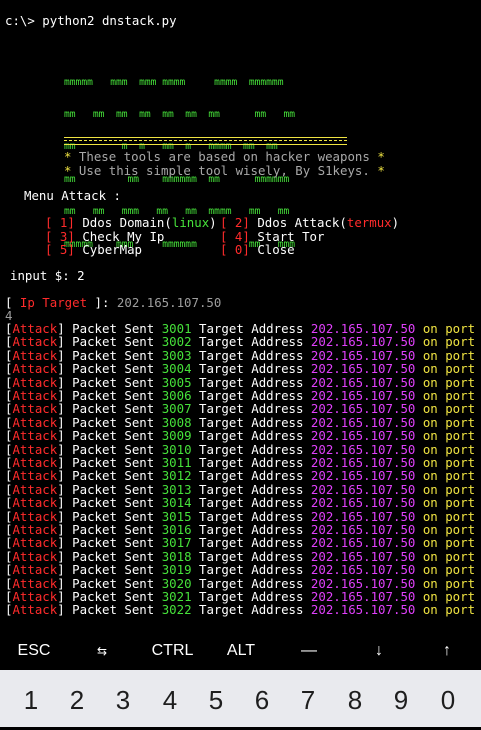  I want to click on key-9: 9, so click(401, 698).